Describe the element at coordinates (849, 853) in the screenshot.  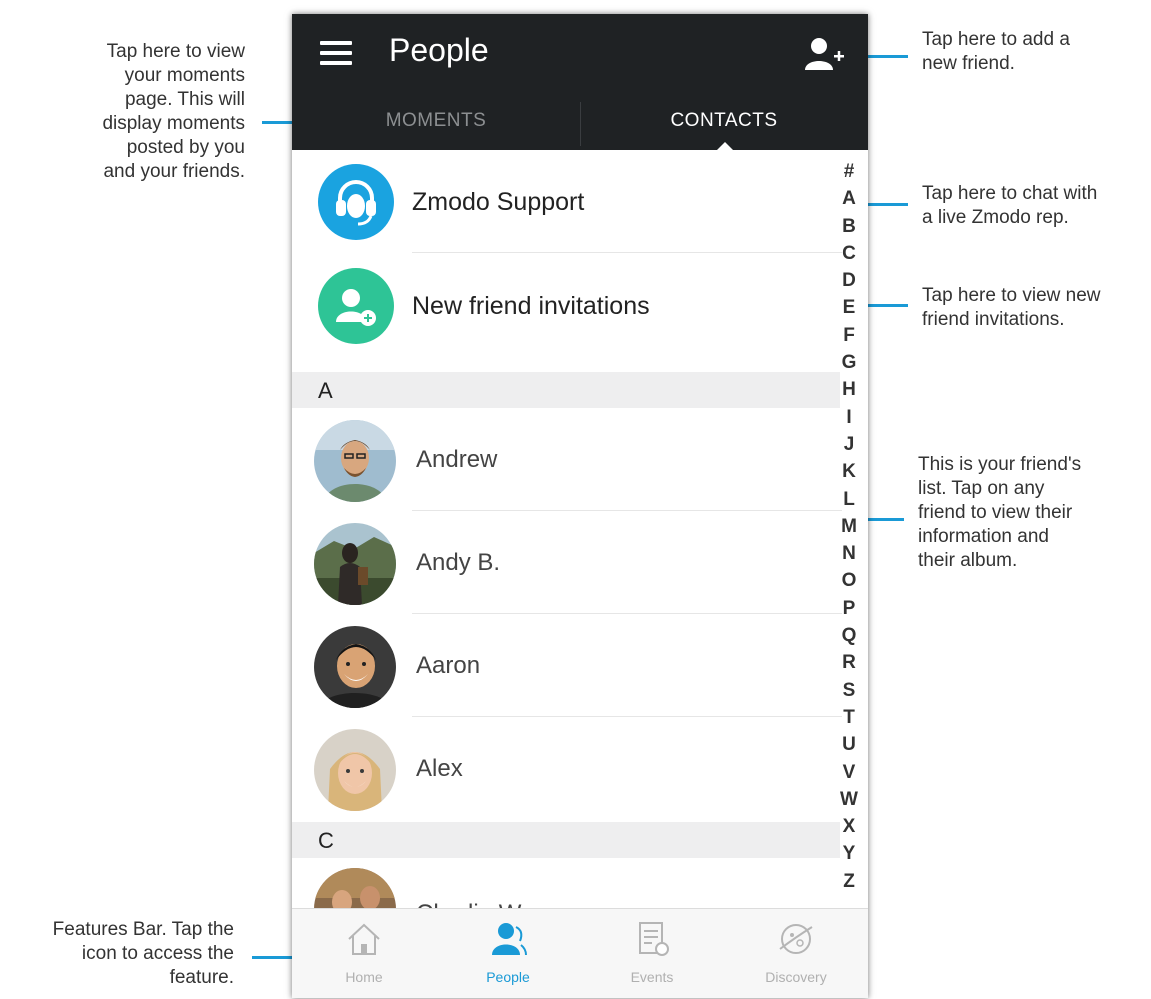
I see `alphabet-index-letter: Y` at that location.